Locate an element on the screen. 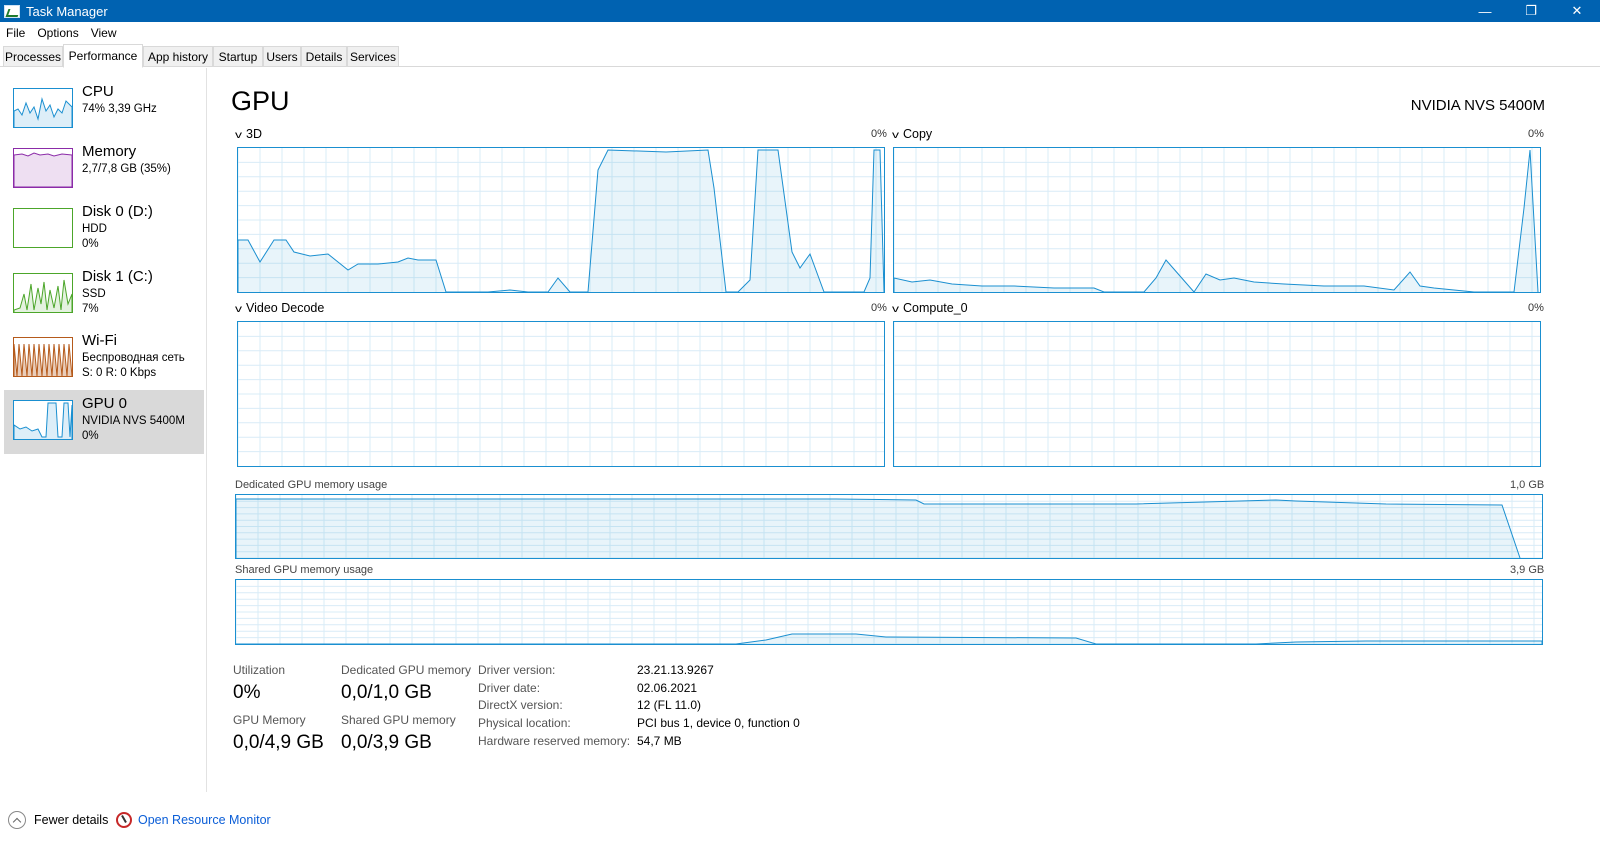  engine-copy-graph is located at coordinates (1217, 220).